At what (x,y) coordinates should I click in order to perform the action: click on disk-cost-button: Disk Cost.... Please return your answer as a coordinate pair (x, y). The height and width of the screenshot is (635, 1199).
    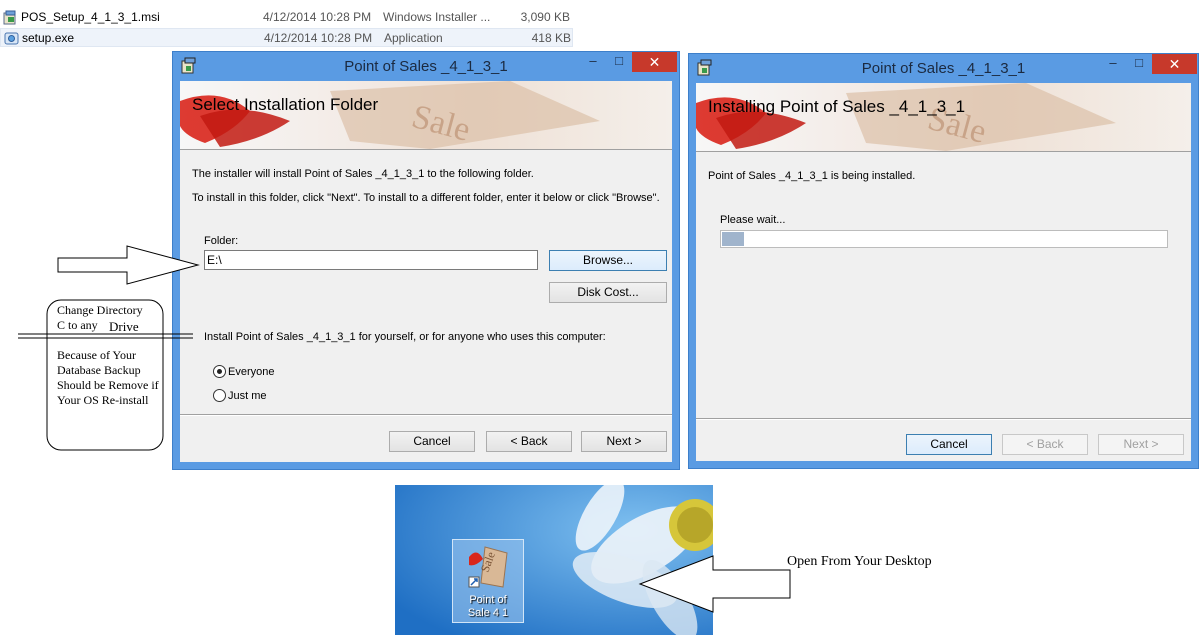
    Looking at the image, I should click on (608, 292).